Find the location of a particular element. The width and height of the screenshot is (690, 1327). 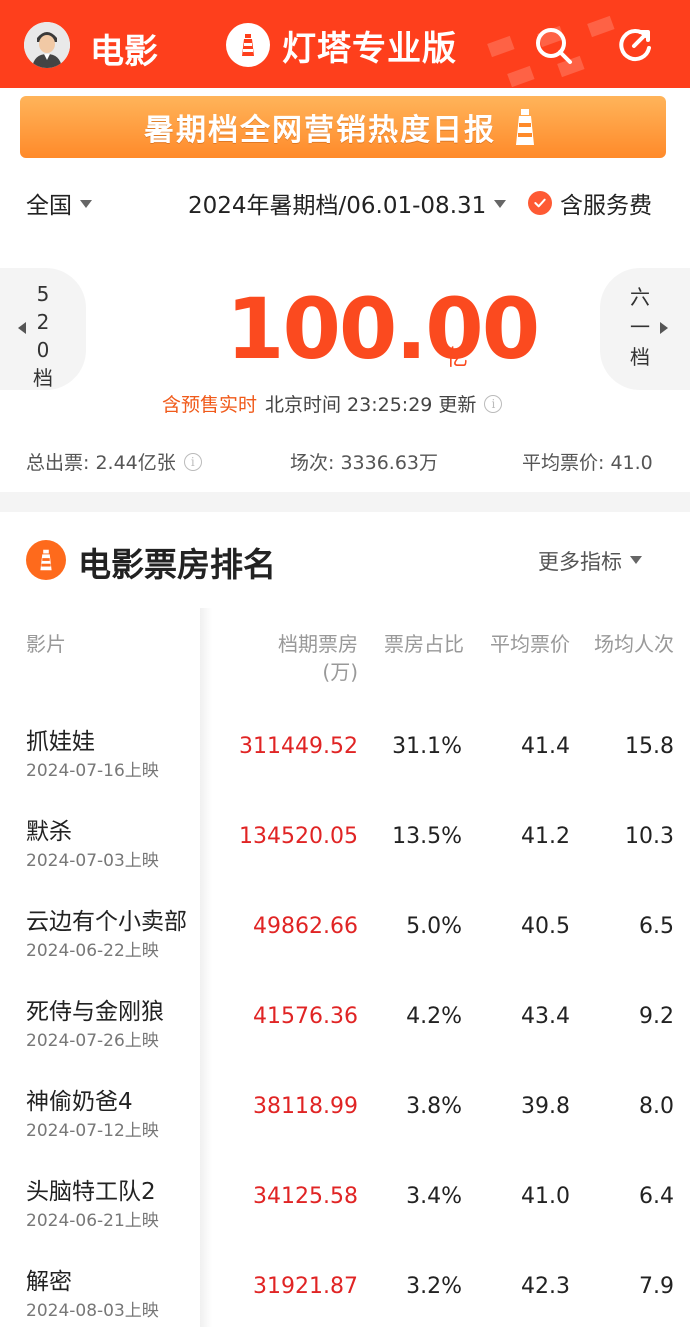

service-fee-toggle: 含服务费 is located at coordinates (590, 203).